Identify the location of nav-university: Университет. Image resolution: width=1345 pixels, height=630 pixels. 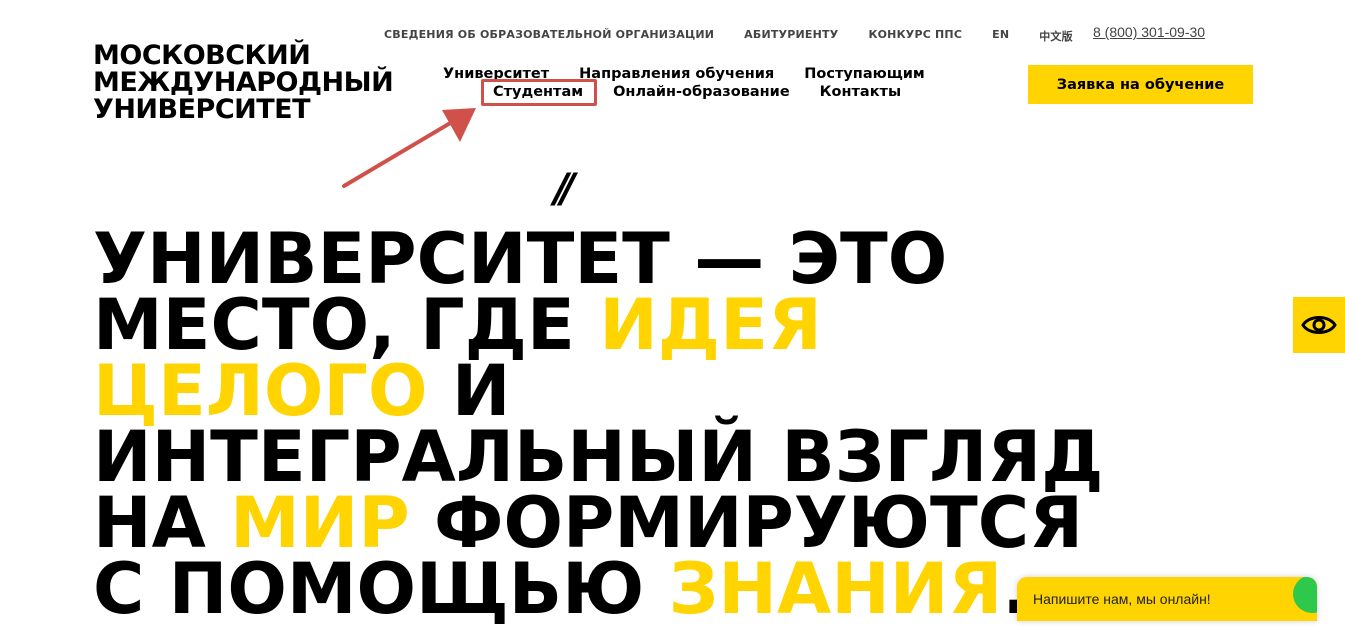
(496, 74).